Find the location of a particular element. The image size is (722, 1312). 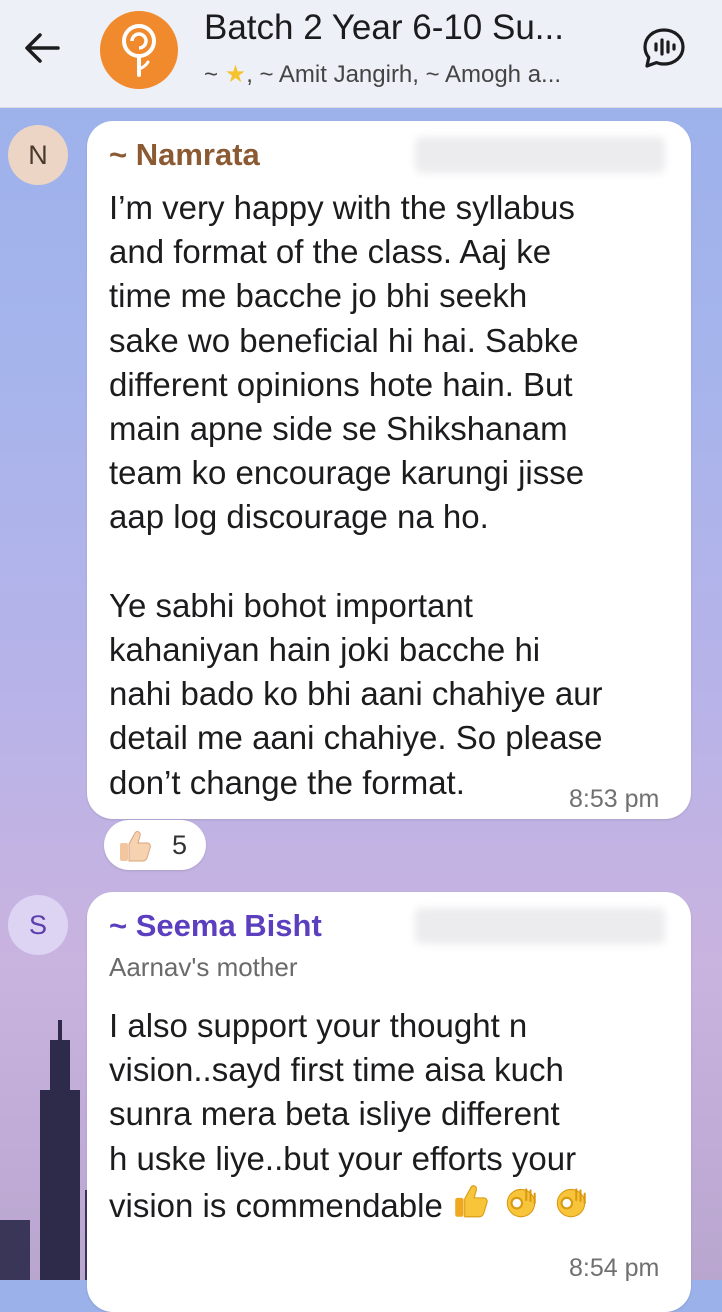

thumbs-up-emoji-icon is located at coordinates (471, 1201).